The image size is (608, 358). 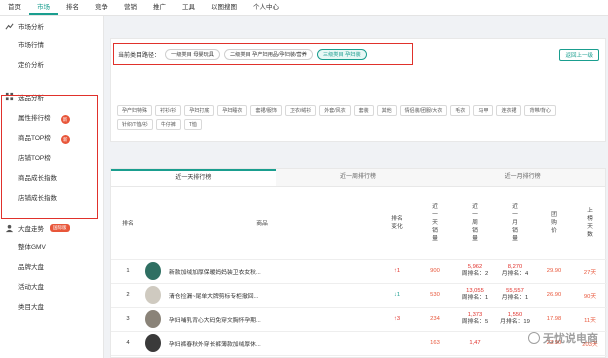 What do you see at coordinates (475, 295) in the screenshot?
I see `week-sales-cell: 13,055 周排名：1` at bounding box center [475, 295].